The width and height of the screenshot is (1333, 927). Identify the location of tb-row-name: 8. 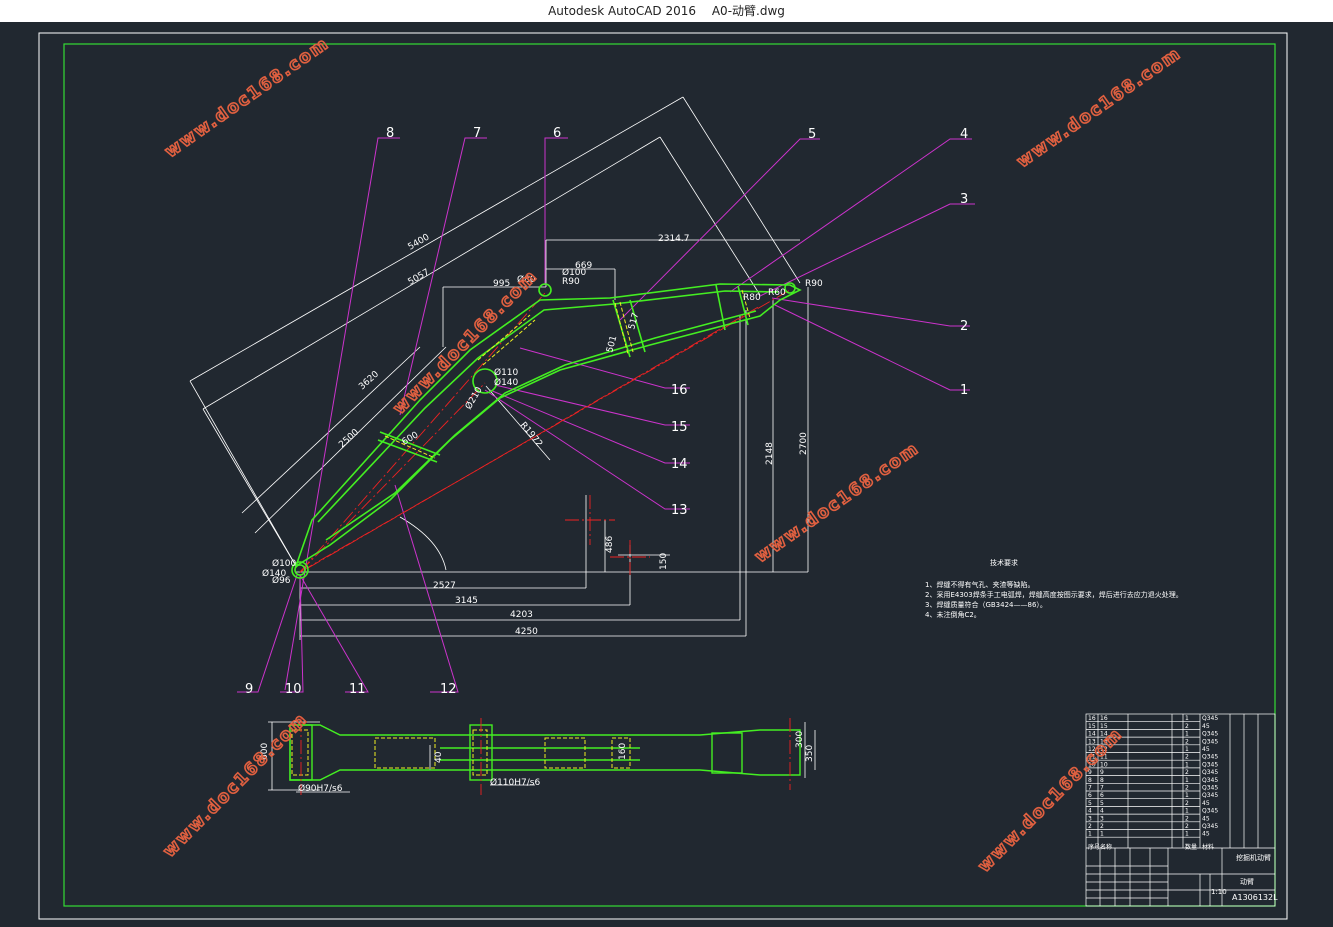
(1102, 780).